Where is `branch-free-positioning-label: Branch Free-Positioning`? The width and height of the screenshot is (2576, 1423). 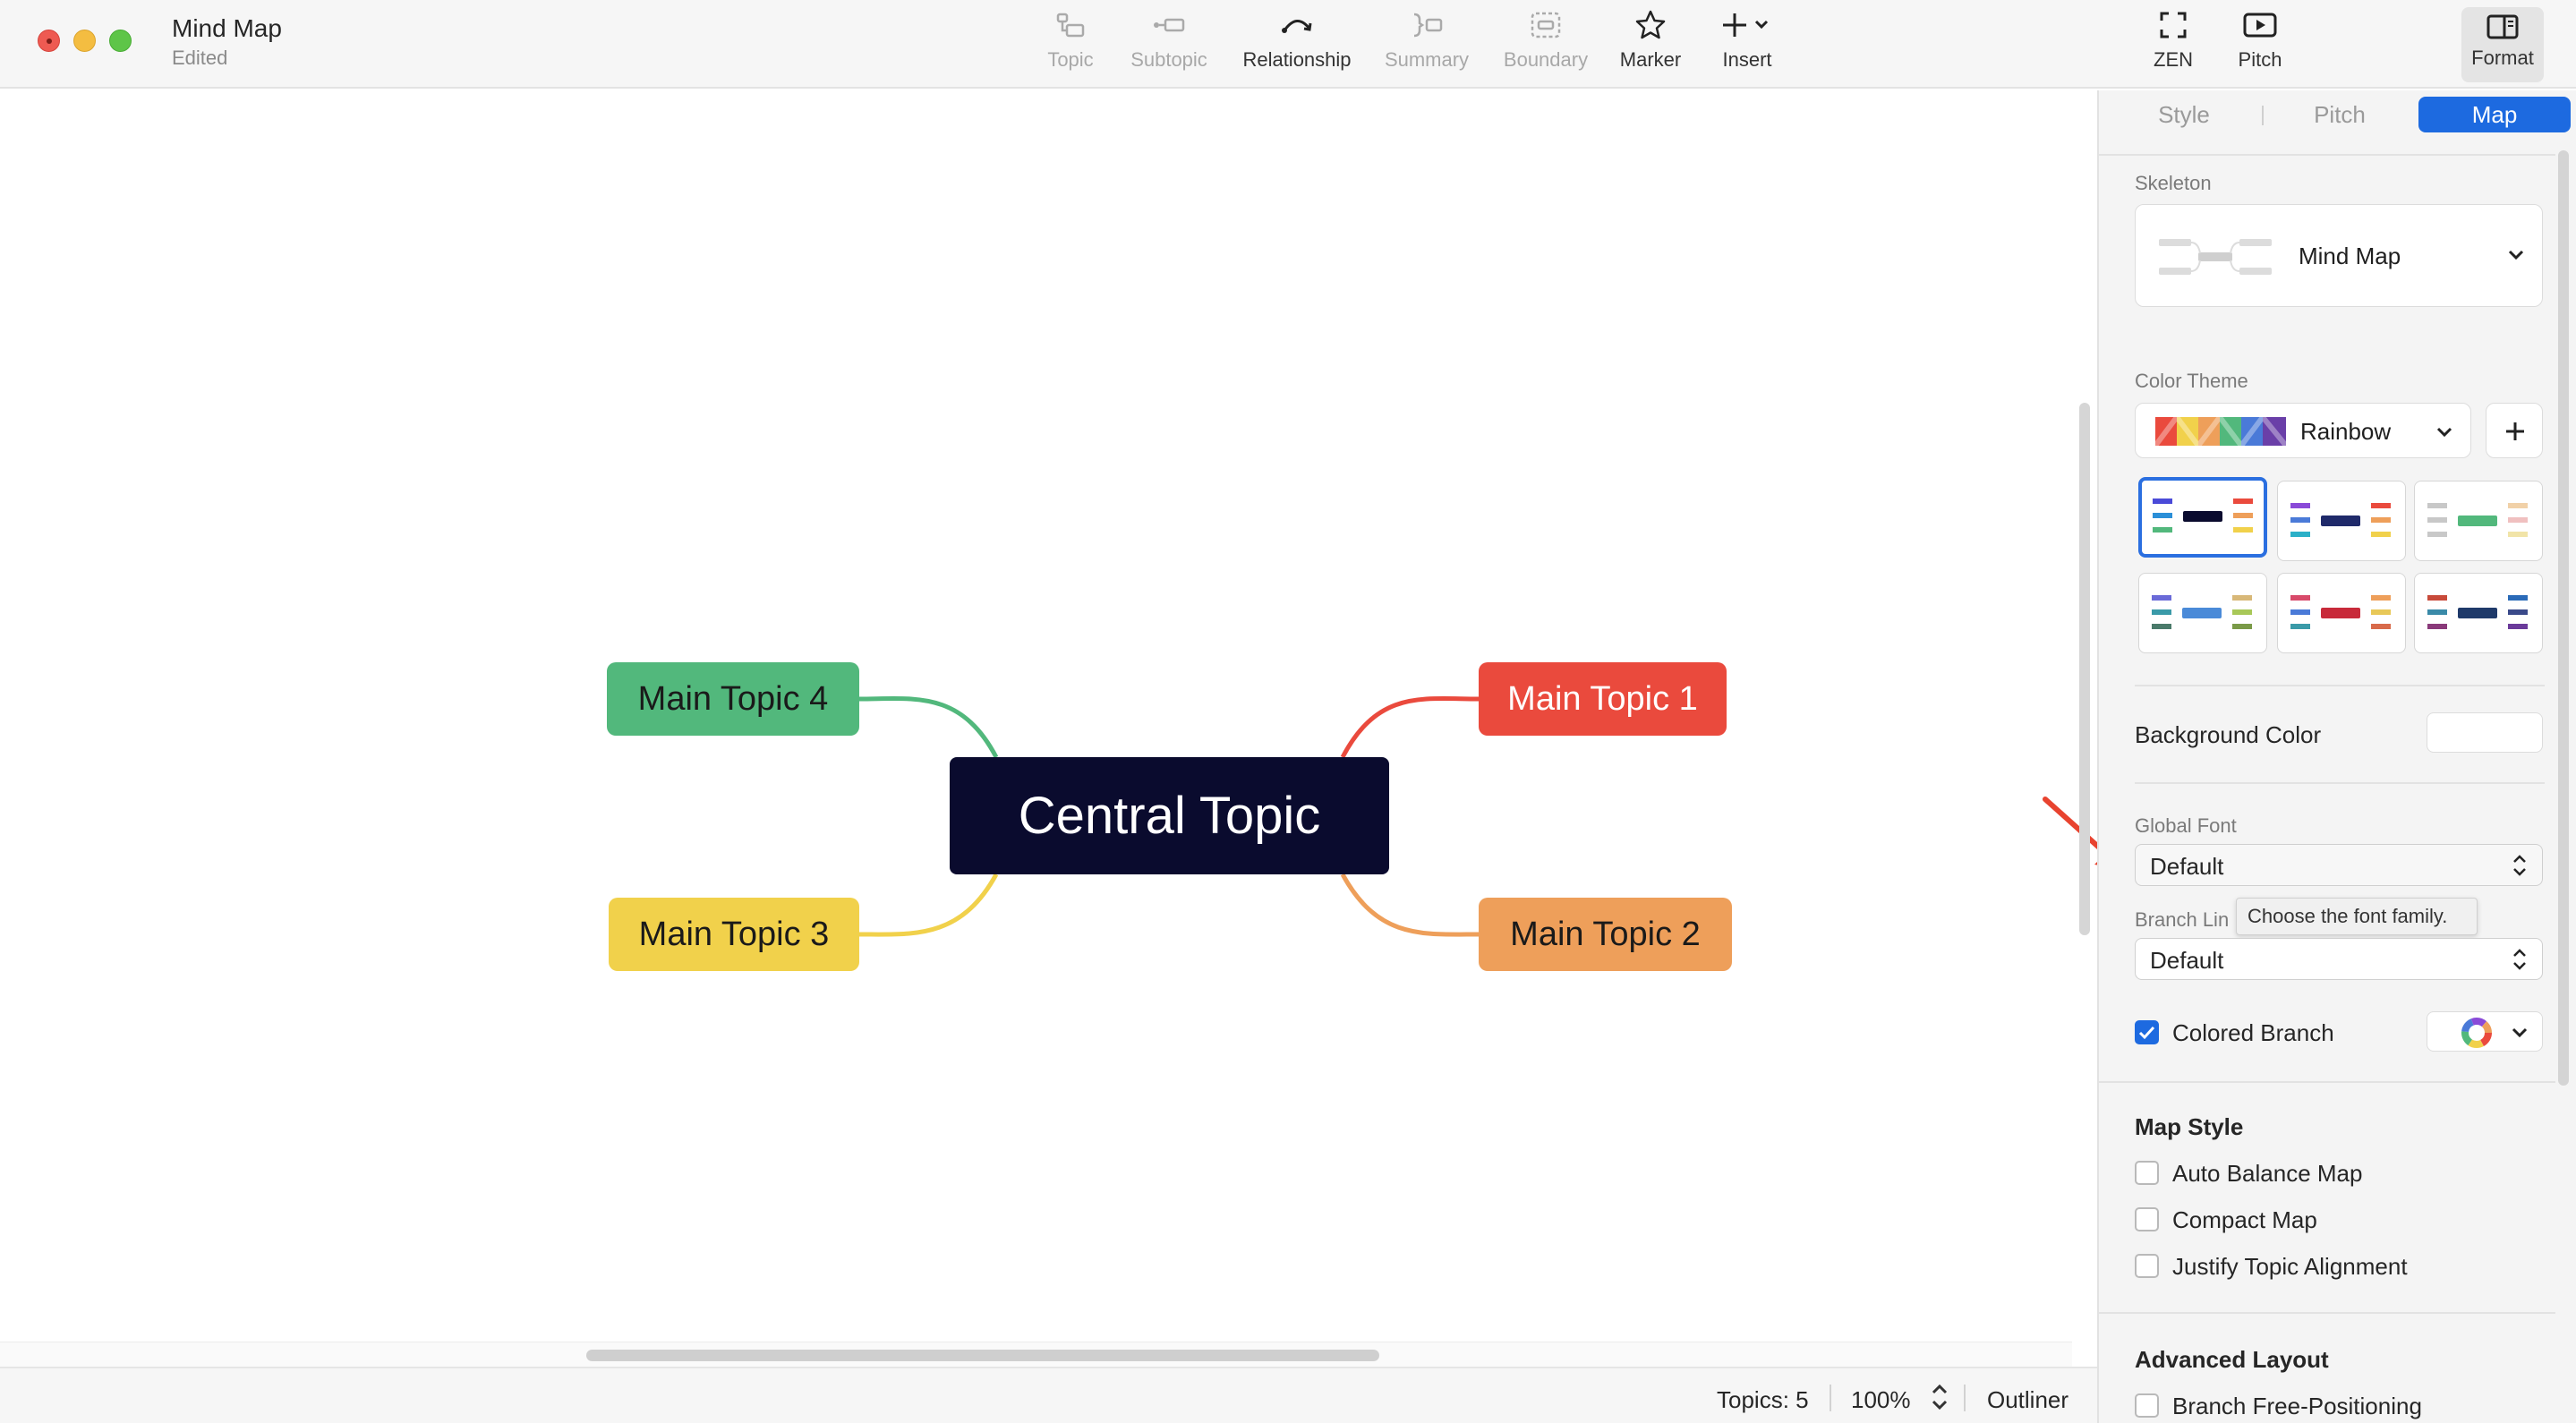
branch-free-positioning-label: Branch Free-Positioning is located at coordinates (2297, 1406).